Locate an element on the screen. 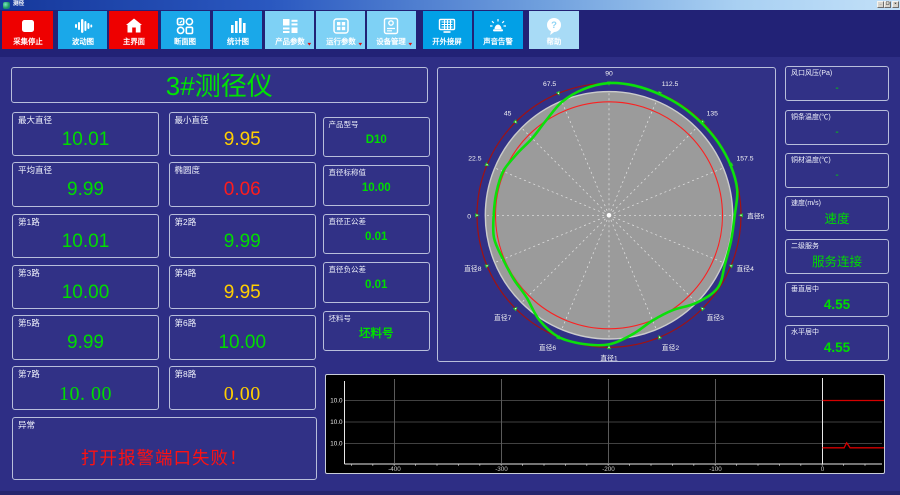  status-box-5: 二级服务 服务连接 is located at coordinates (837, 256).